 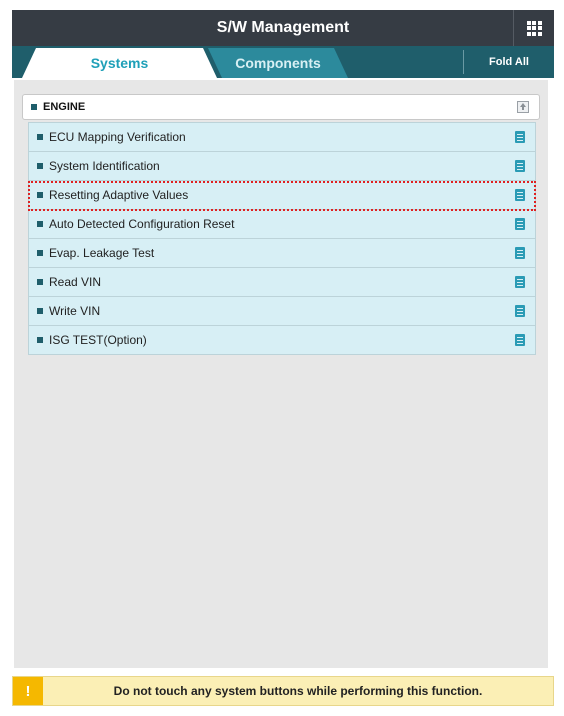 I want to click on collapse-up-icon, so click(x=523, y=107).